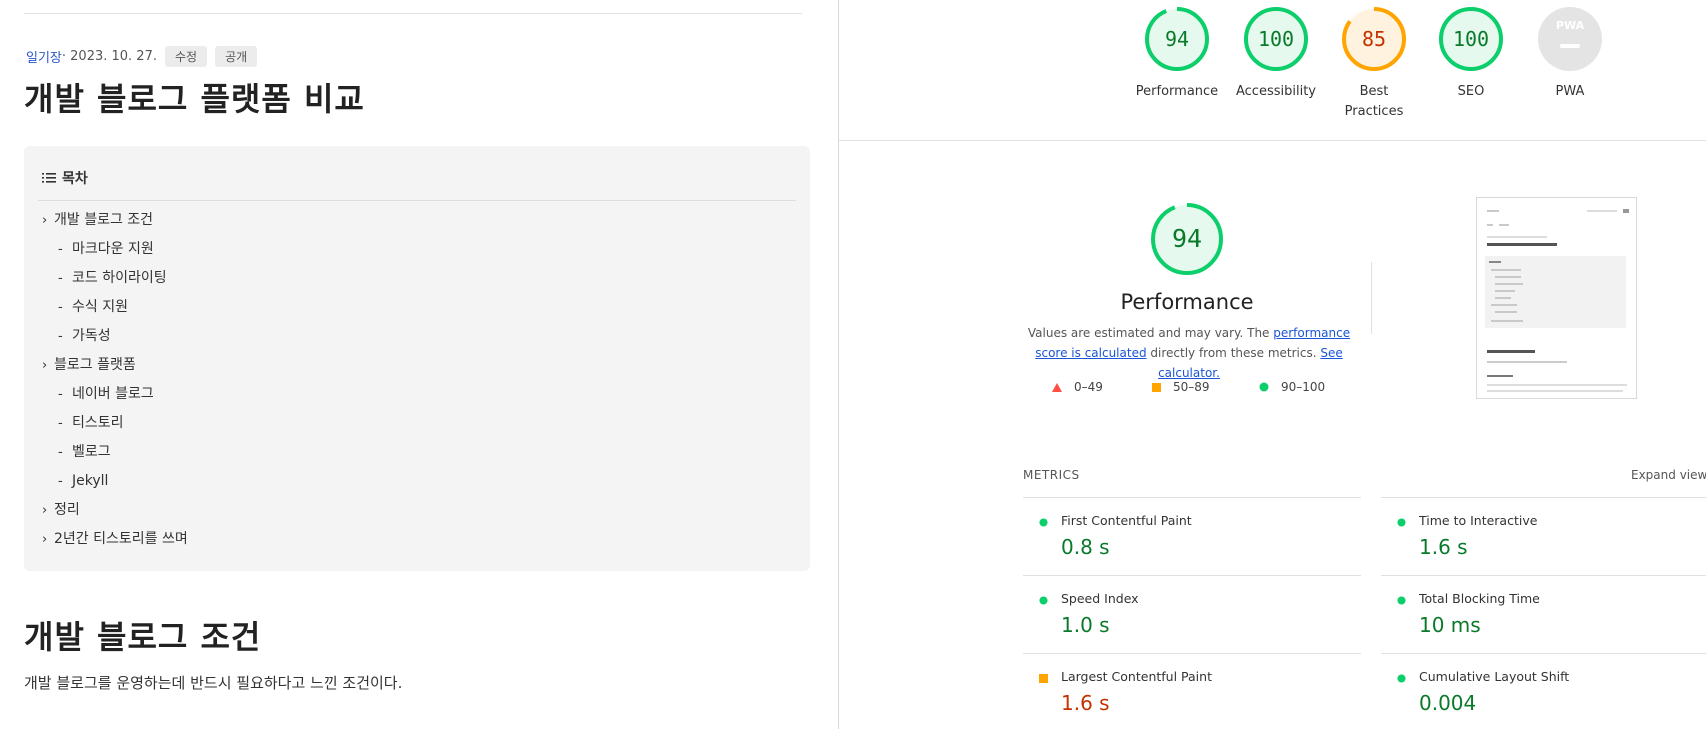 Image resolution: width=1706 pixels, height=732 pixels. I want to click on post-title: 개발 블로그 플랫폼 비교, so click(194, 99).